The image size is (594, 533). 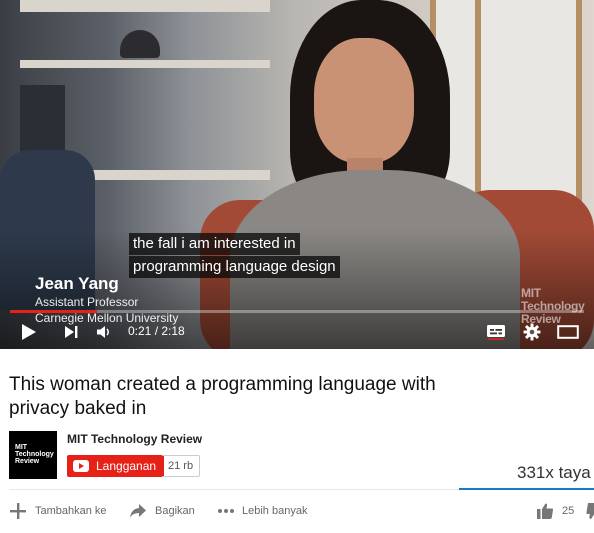 I want to click on more-dots-icon, so click(x=226, y=511).